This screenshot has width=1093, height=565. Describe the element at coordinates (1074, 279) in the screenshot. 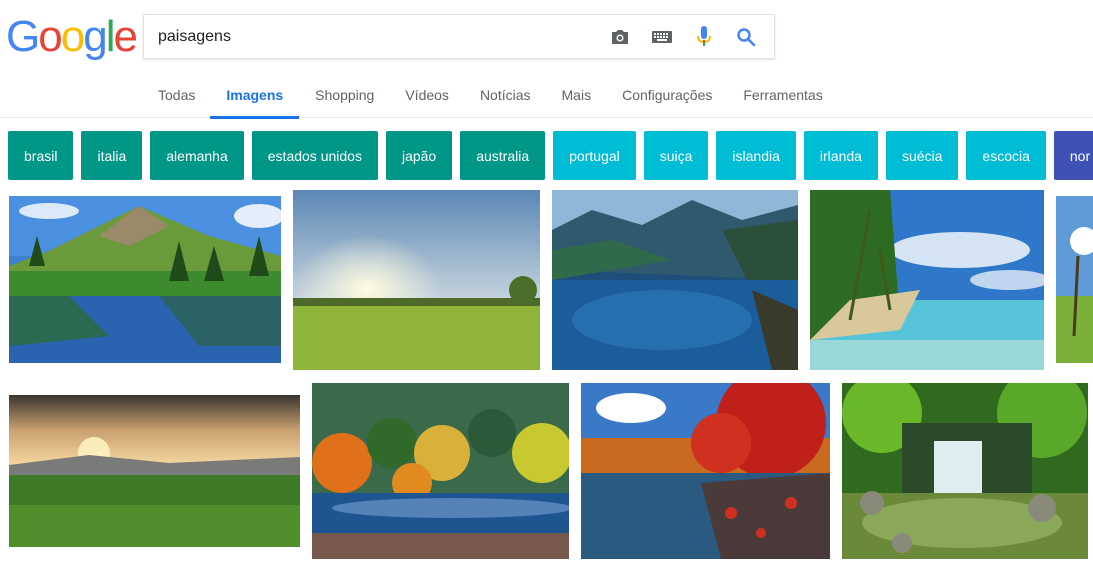

I see `image-result-partial-tree` at that location.